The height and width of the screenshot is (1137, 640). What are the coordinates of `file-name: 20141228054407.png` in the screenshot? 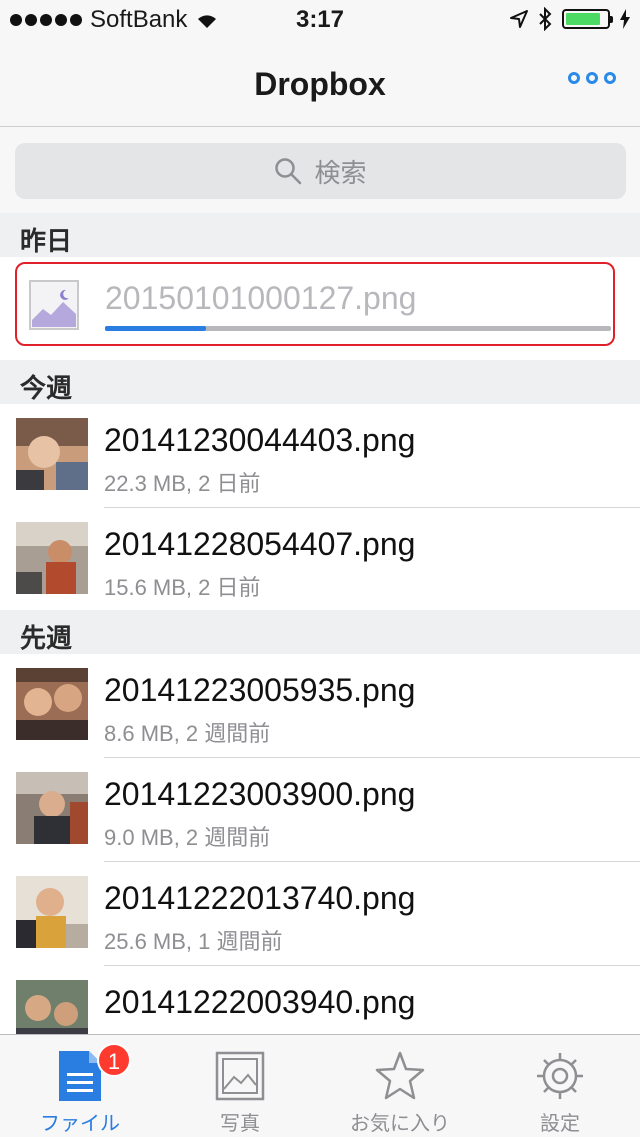 It's located at (260, 544).